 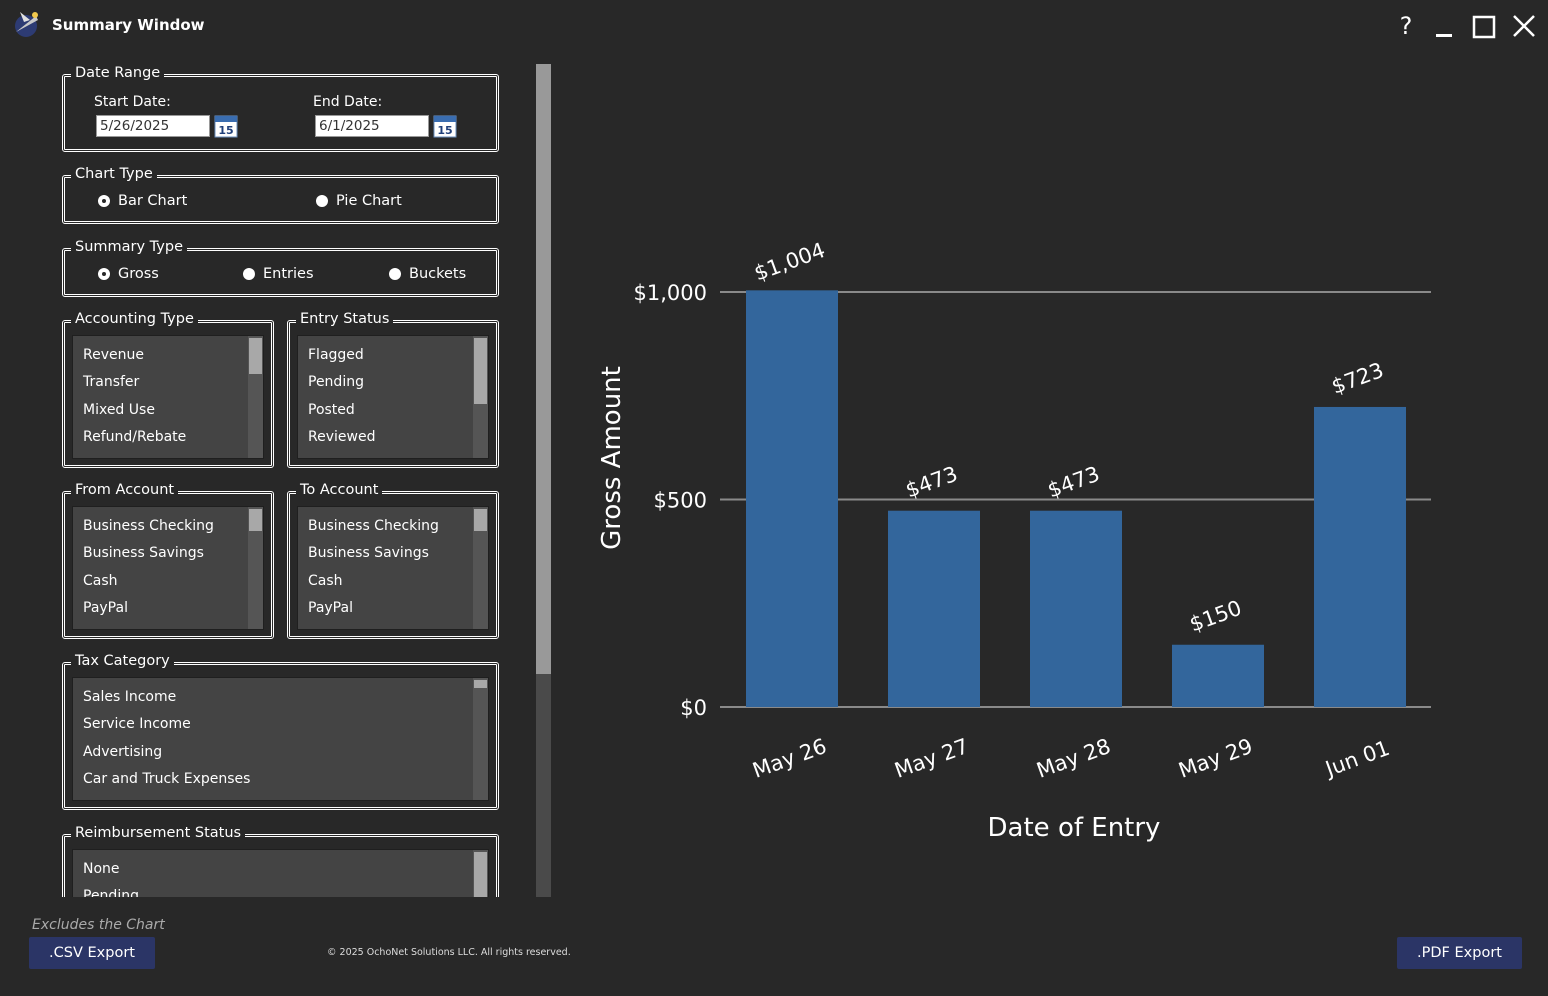 I want to click on data-label: $150, so click(x=1215, y=616).